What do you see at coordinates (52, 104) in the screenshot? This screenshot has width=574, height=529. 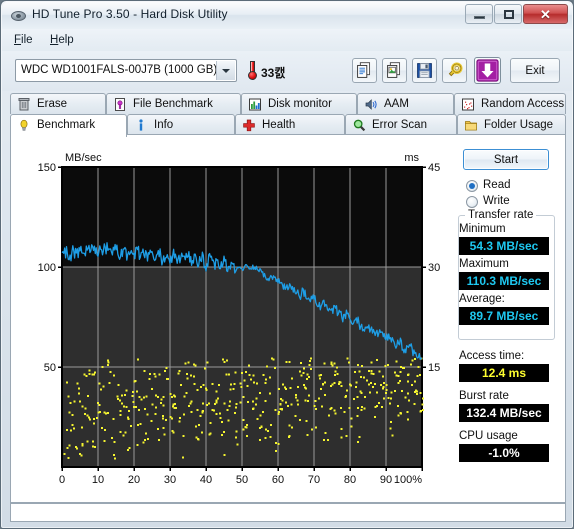 I see `tab-erase-label: Erase` at bounding box center [52, 104].